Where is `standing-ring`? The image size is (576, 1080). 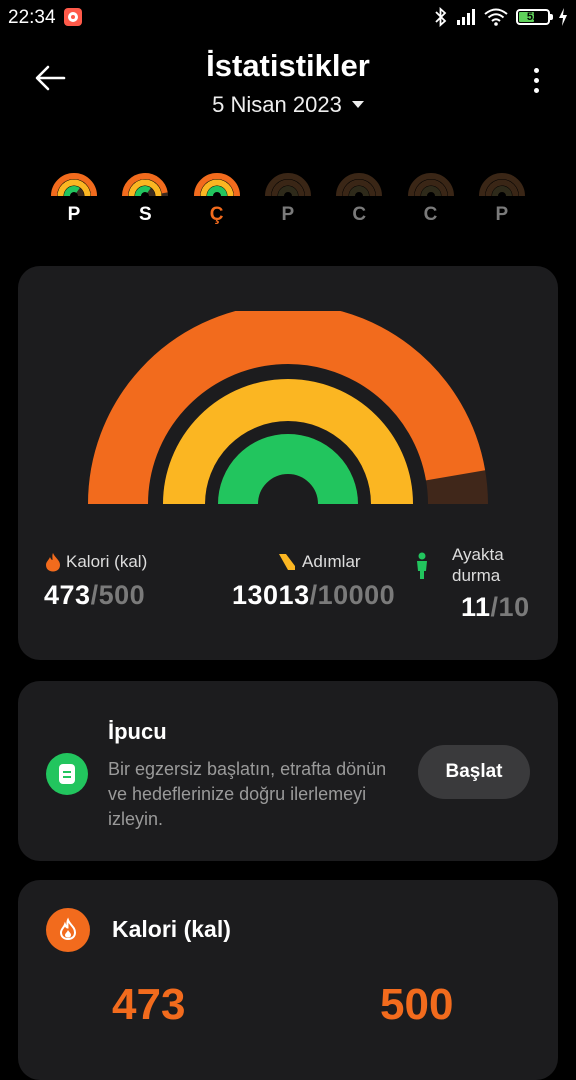
standing-ring is located at coordinates (288, 470).